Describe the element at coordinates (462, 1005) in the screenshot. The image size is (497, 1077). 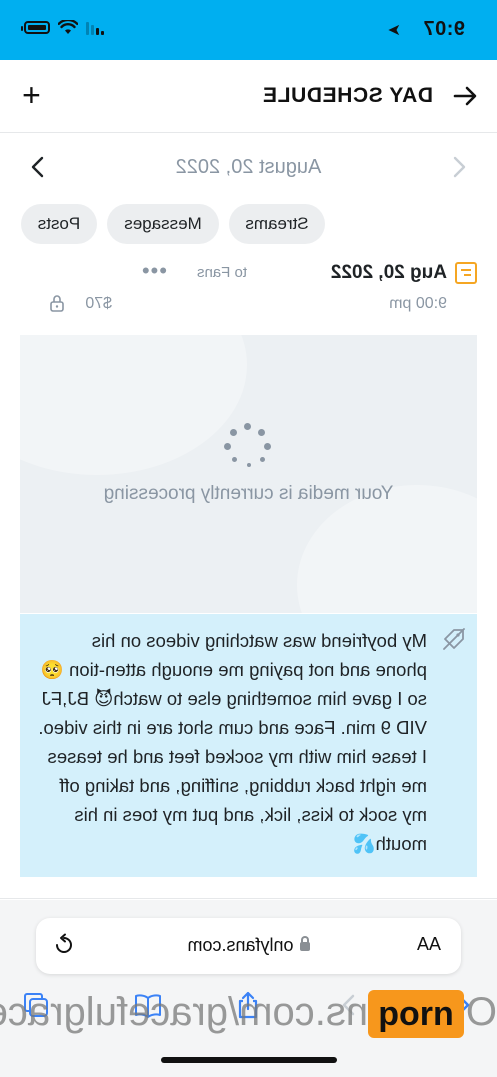
I see `back-chevron-icon` at that location.